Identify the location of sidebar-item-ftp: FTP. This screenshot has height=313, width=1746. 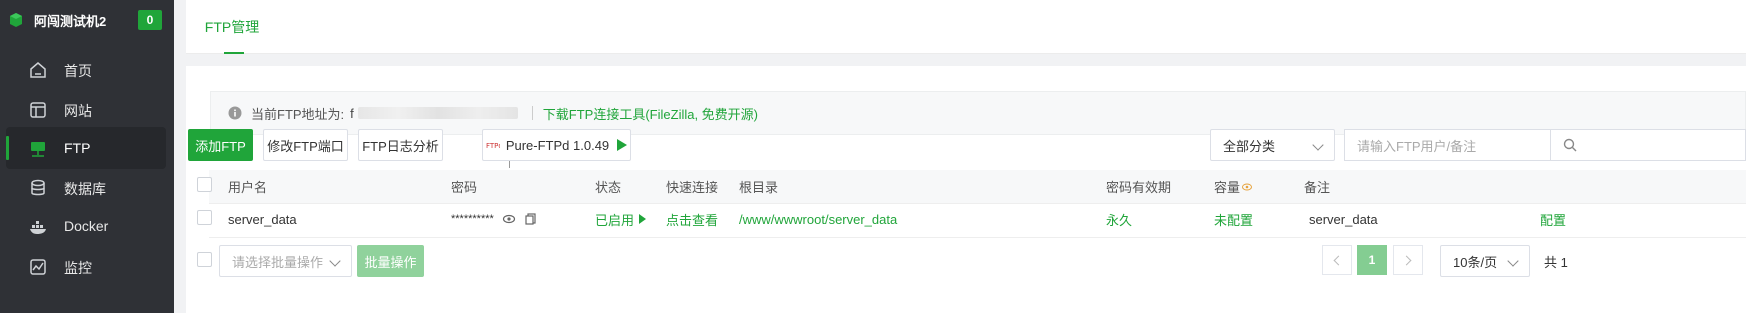
(86, 148).